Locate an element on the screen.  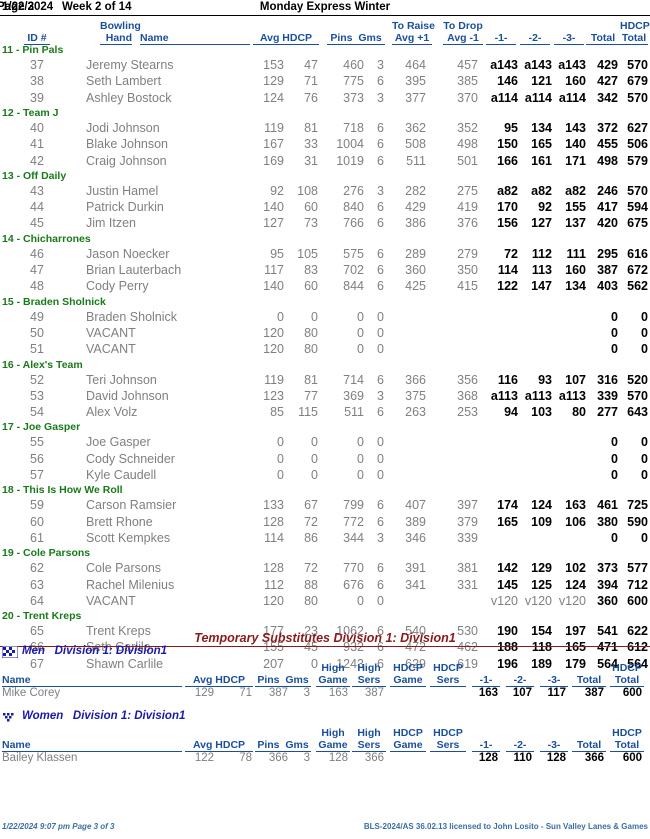
bowler-id: 60 is located at coordinates (37, 521).